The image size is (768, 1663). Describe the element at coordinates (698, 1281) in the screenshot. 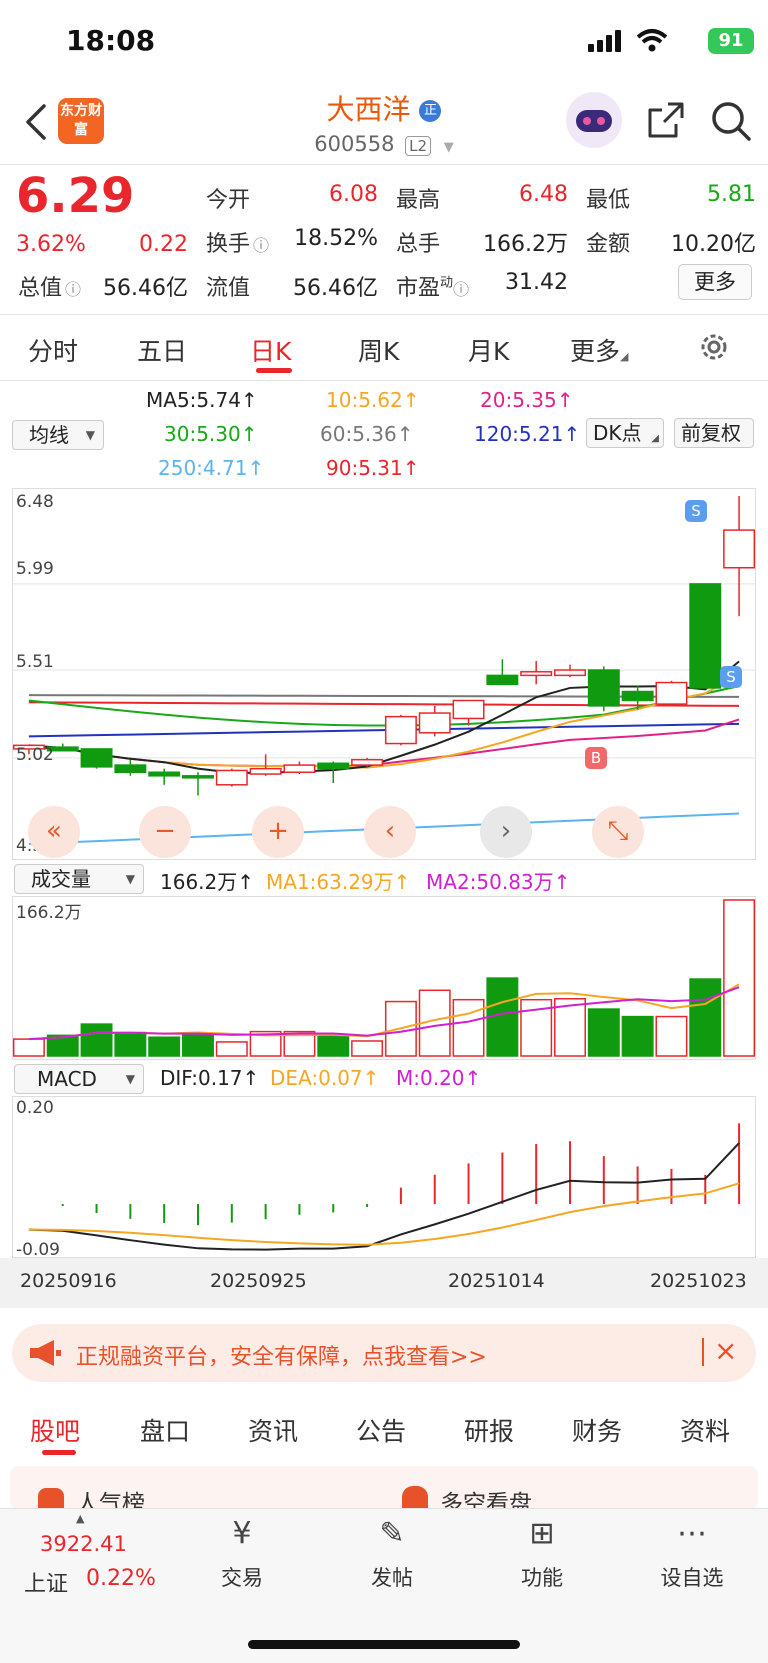

I see `date-4: 20251023` at that location.